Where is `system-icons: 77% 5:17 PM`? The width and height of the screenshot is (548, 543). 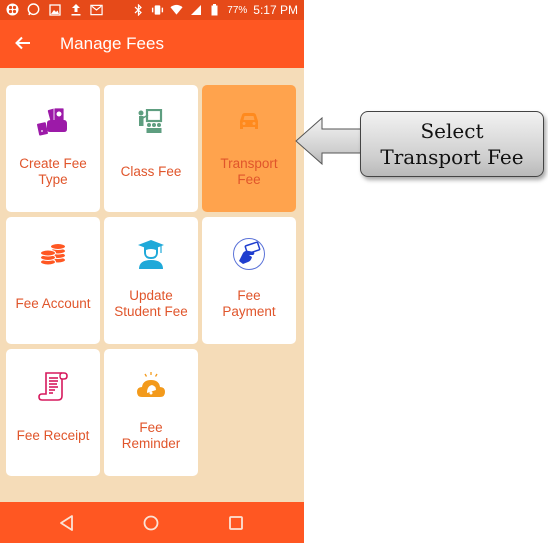
system-icons: 77% 5:17 PM is located at coordinates (215, 10).